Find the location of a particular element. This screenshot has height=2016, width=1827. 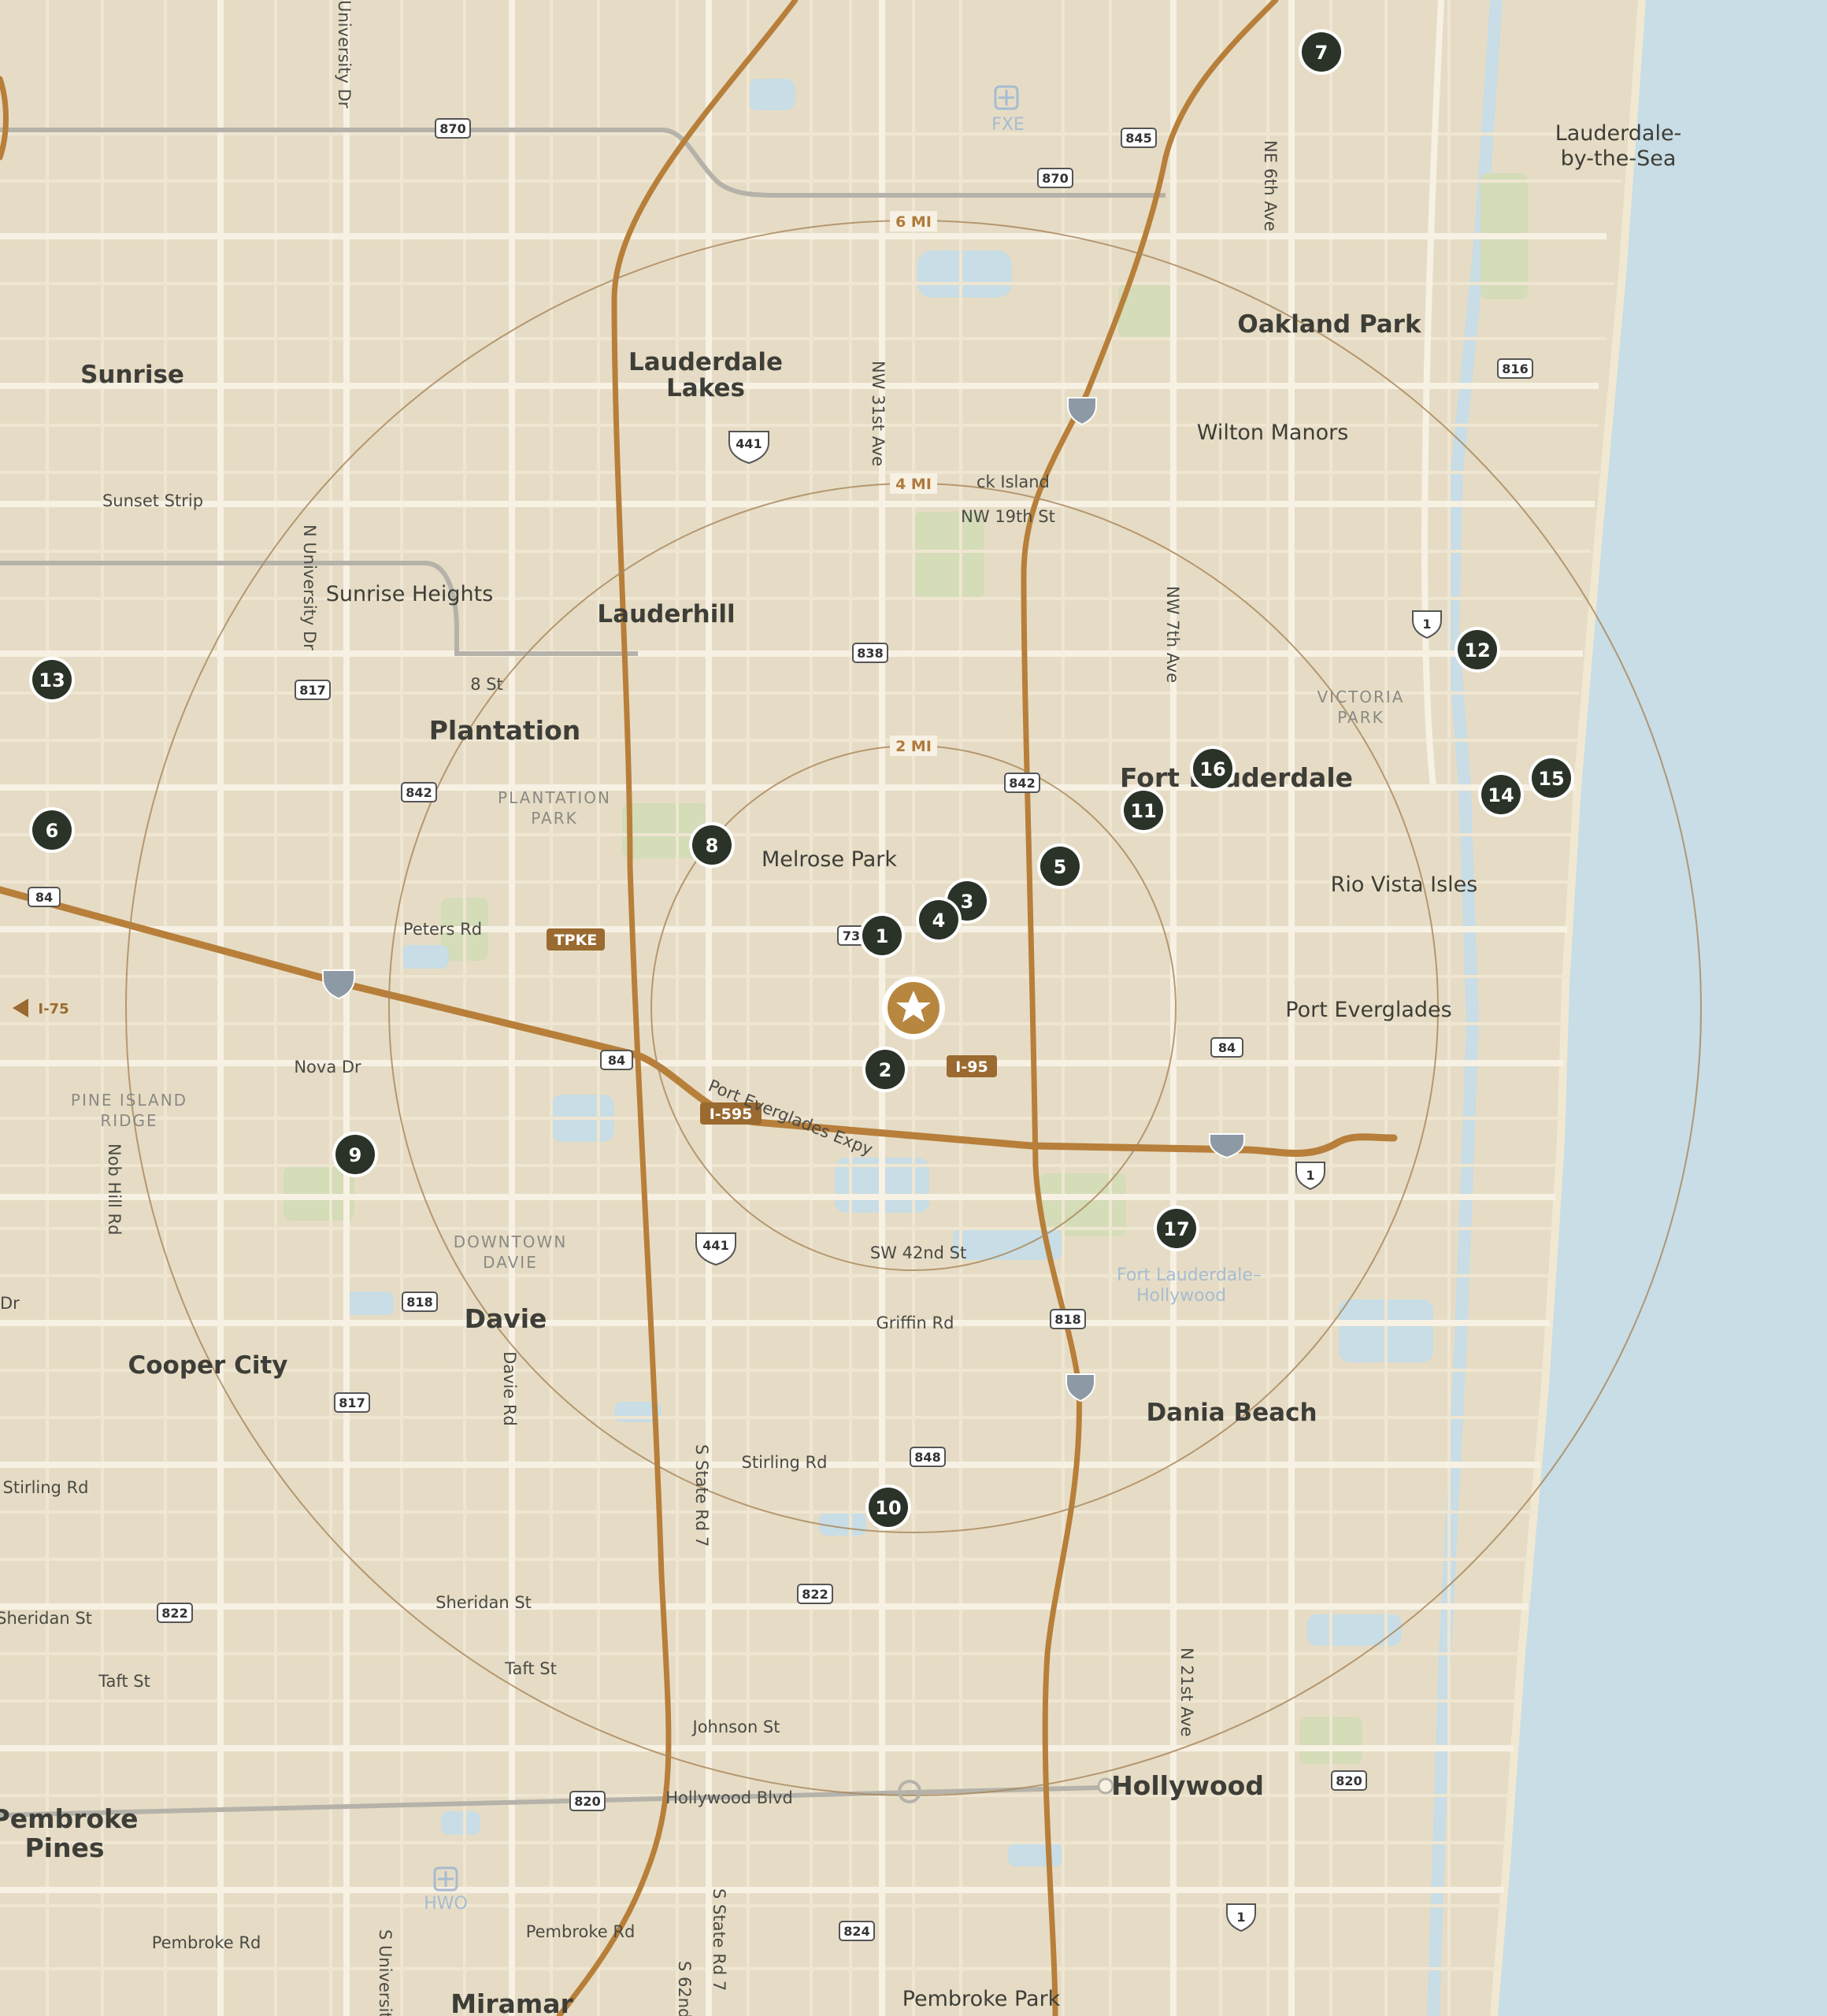

svg-text: NW 19th St is located at coordinates (1008, 516).